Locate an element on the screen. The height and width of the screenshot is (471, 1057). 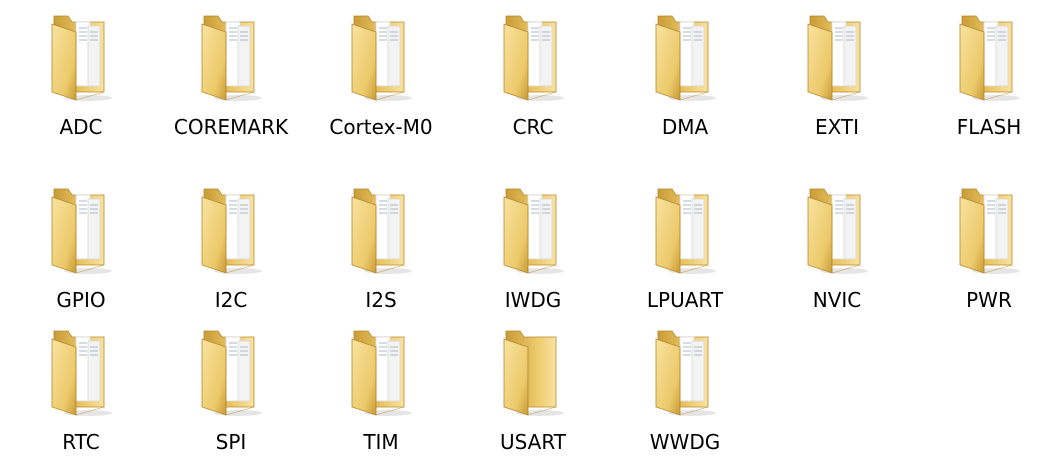
folder-label: GPIO is located at coordinates (81, 300).